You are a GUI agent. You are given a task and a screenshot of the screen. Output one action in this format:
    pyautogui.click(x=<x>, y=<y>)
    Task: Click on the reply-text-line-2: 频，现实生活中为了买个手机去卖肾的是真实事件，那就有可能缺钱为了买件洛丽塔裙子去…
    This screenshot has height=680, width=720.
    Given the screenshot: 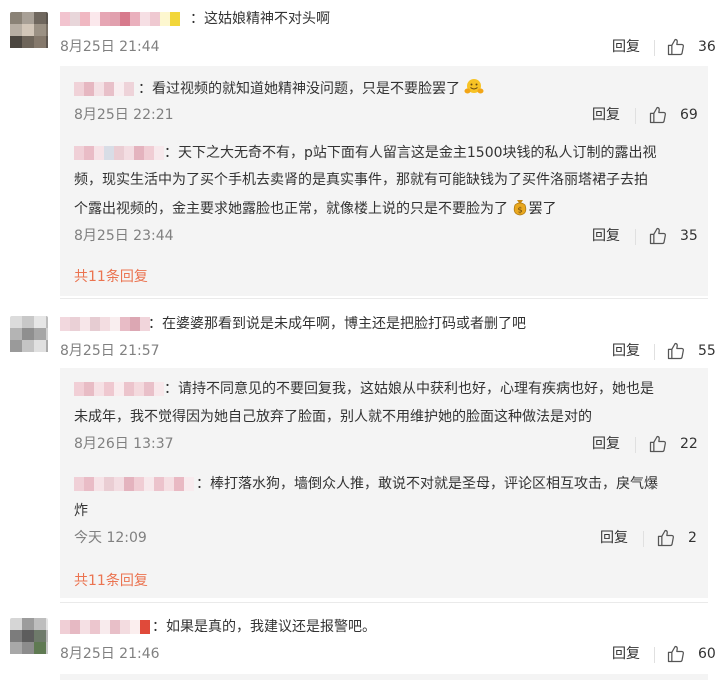 What is the action you would take?
    pyautogui.click(x=361, y=180)
    